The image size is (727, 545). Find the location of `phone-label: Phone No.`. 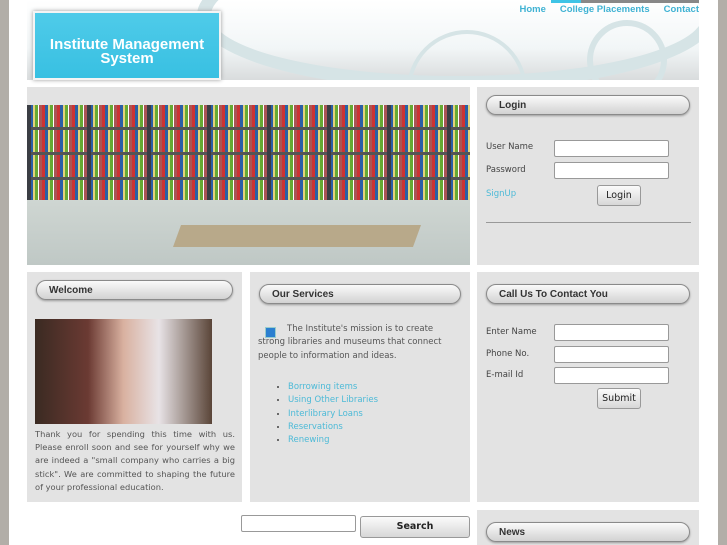

phone-label: Phone No. is located at coordinates (508, 354).